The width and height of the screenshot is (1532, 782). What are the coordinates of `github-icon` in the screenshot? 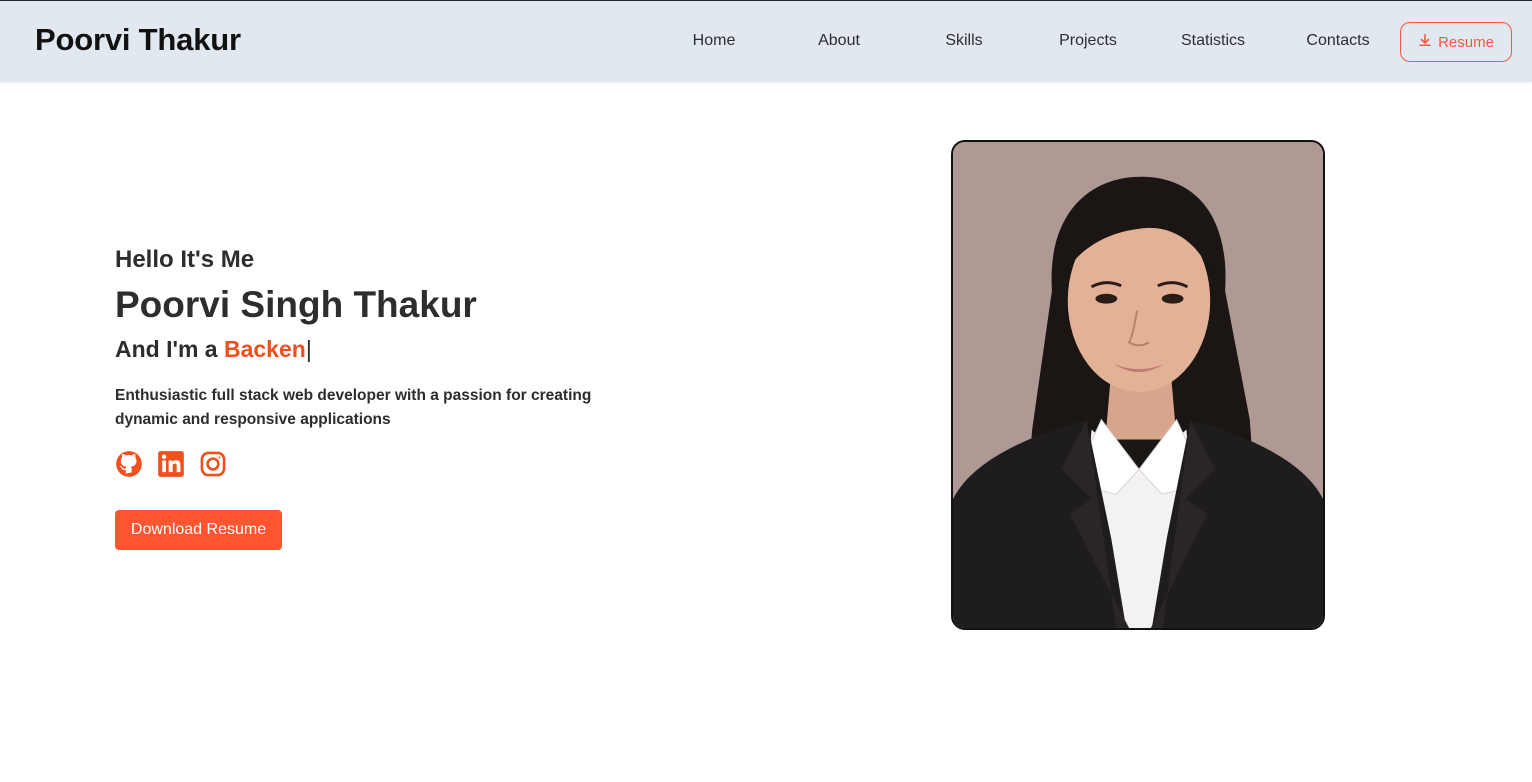 It's located at (129, 466).